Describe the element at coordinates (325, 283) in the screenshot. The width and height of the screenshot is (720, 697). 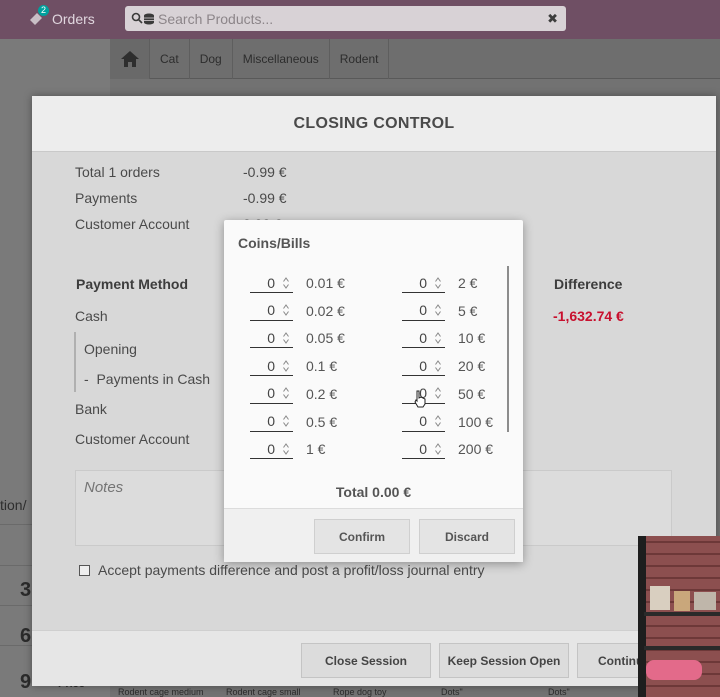
I see `coin-denomination-label: 0.01 €` at that location.